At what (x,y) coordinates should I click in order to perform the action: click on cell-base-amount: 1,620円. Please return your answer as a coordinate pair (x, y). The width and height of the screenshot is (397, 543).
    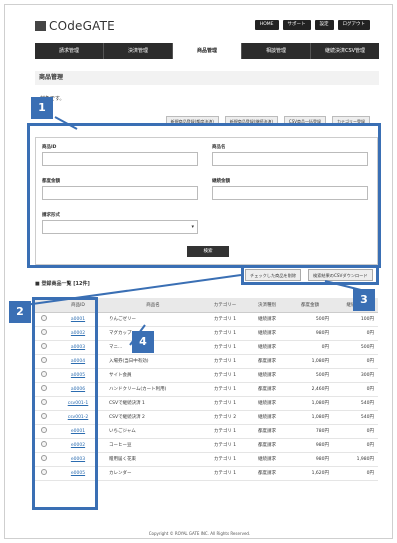
    Looking at the image, I should click on (310, 473).